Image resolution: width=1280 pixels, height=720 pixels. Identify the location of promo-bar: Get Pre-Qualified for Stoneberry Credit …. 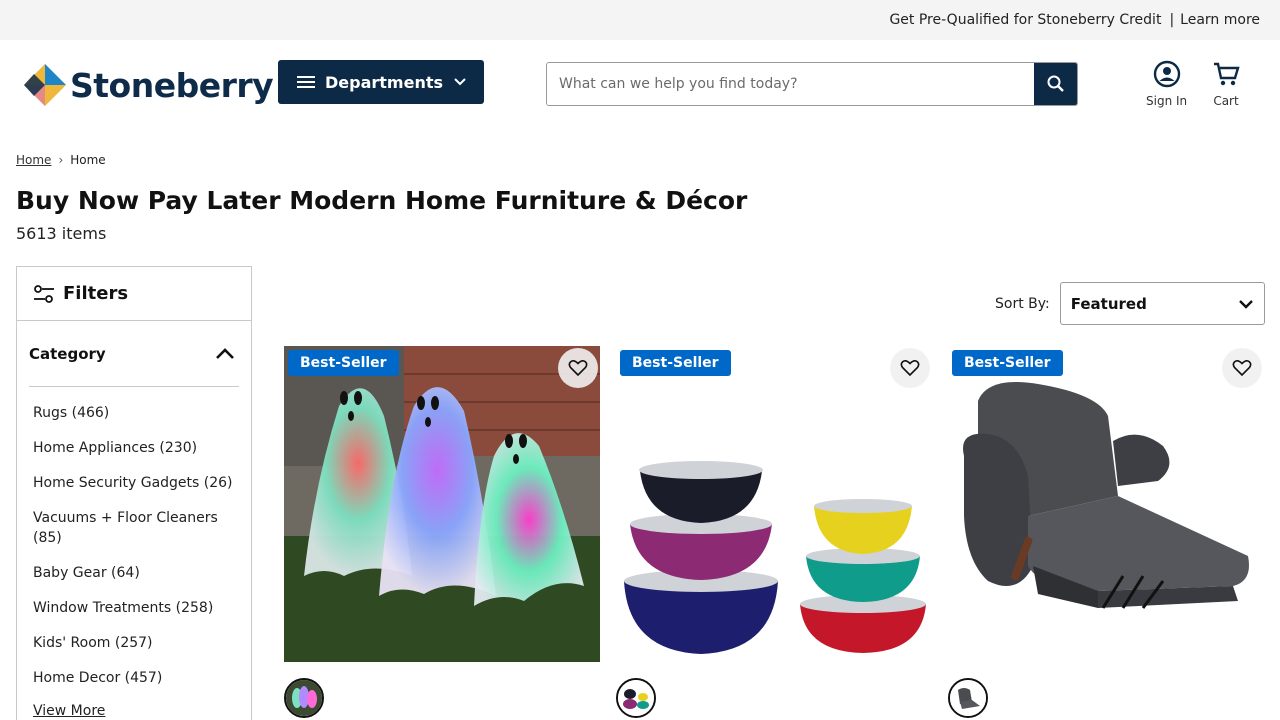
(640, 20).